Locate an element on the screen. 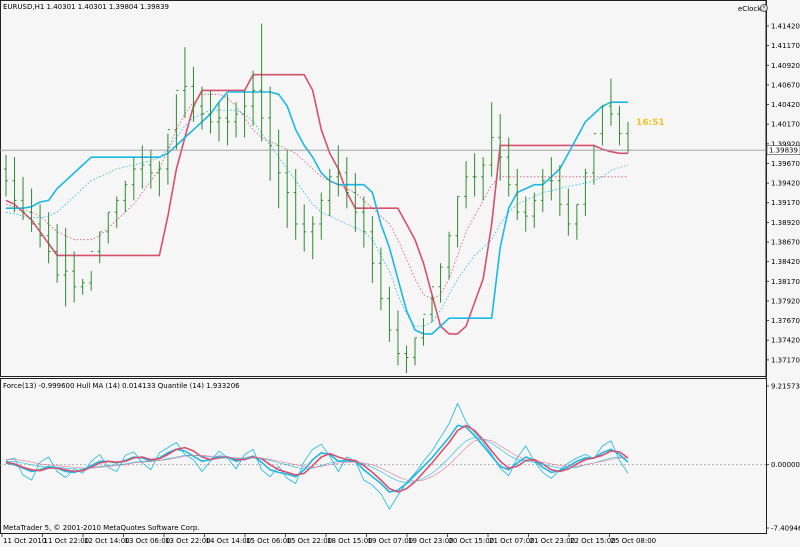 This screenshot has width=800, height=547. price-y-tick-label: 1.39420 is located at coordinates (785, 184).